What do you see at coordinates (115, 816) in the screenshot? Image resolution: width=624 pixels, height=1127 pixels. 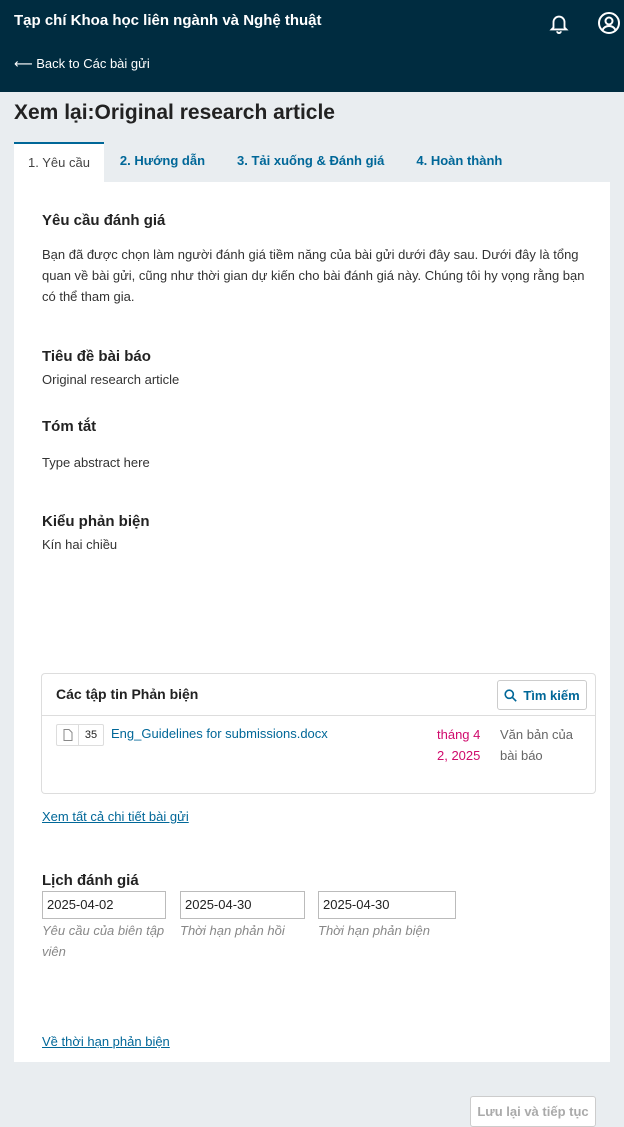 I see `view-all-details-link: Xem tất cả chi tiết bài gửi` at bounding box center [115, 816].